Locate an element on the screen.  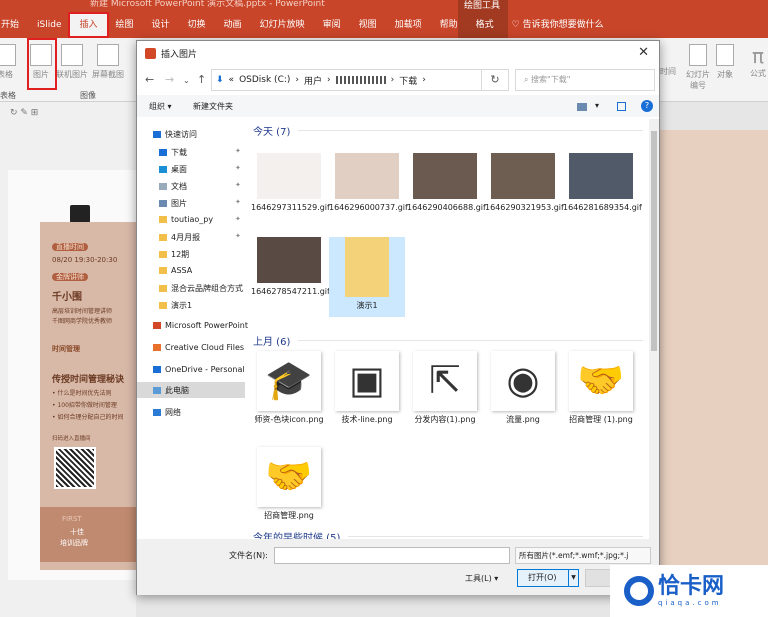
nav-item: 图片 is located at coordinates (173, 203).